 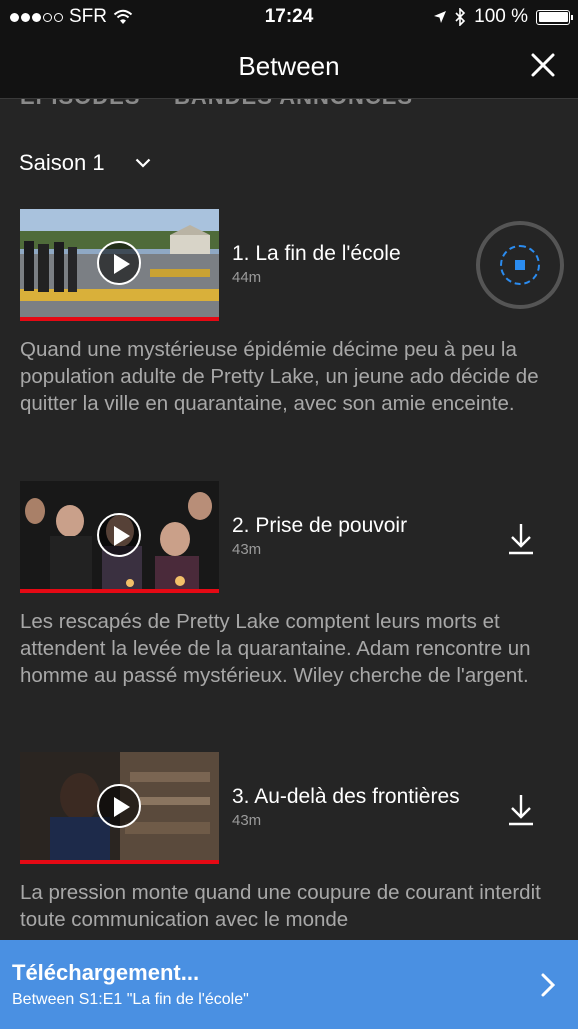 I want to click on status-bar: SFR 17:24 100 %, so click(x=289, y=17).